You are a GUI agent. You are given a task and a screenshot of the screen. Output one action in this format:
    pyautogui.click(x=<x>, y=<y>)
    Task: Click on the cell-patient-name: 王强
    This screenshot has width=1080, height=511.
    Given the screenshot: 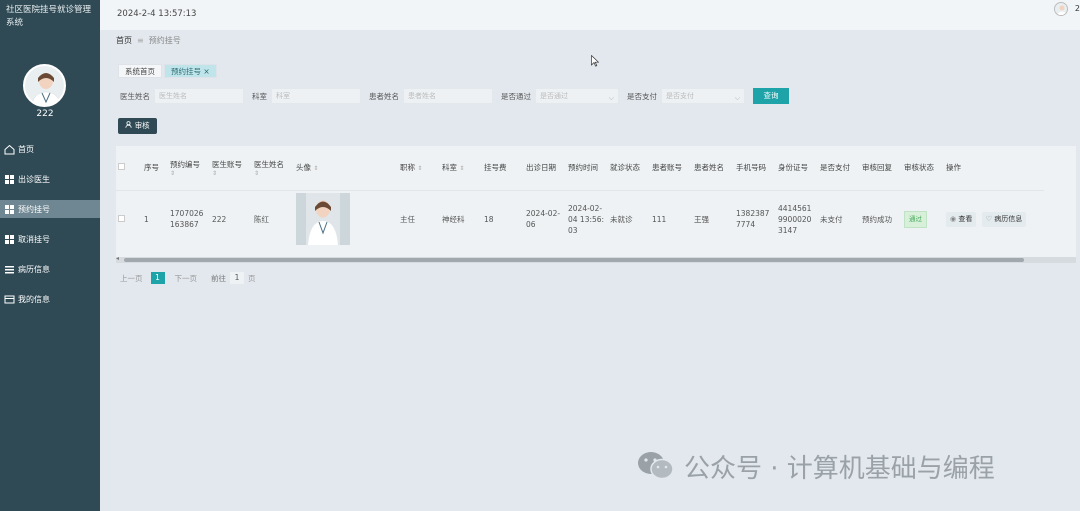 What is the action you would take?
    pyautogui.click(x=713, y=218)
    